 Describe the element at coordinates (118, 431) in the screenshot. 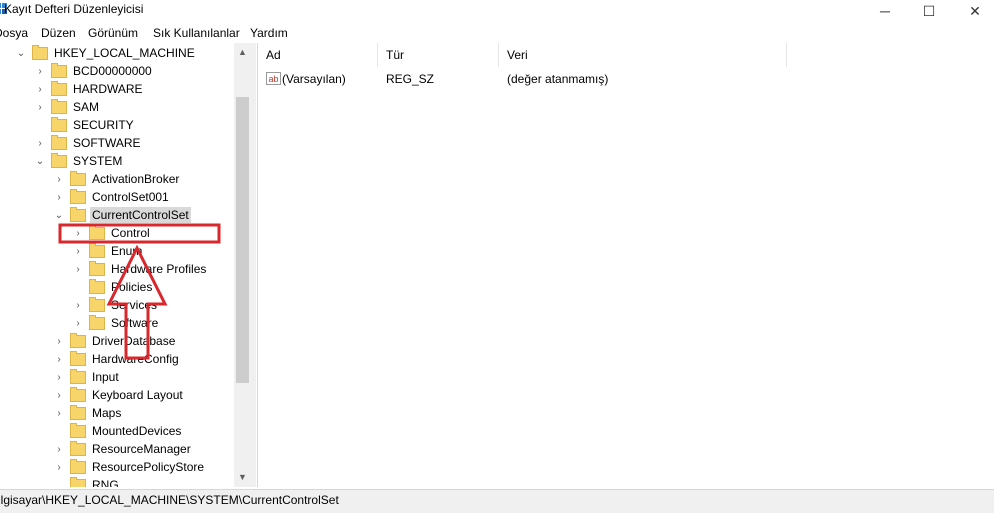

I see `tree-item: MountedDevices` at that location.